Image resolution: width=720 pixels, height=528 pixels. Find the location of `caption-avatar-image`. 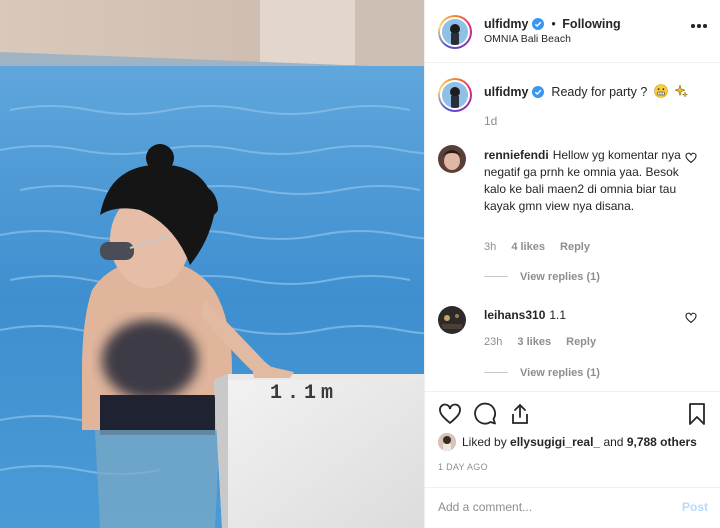

caption-avatar-image is located at coordinates (455, 95).